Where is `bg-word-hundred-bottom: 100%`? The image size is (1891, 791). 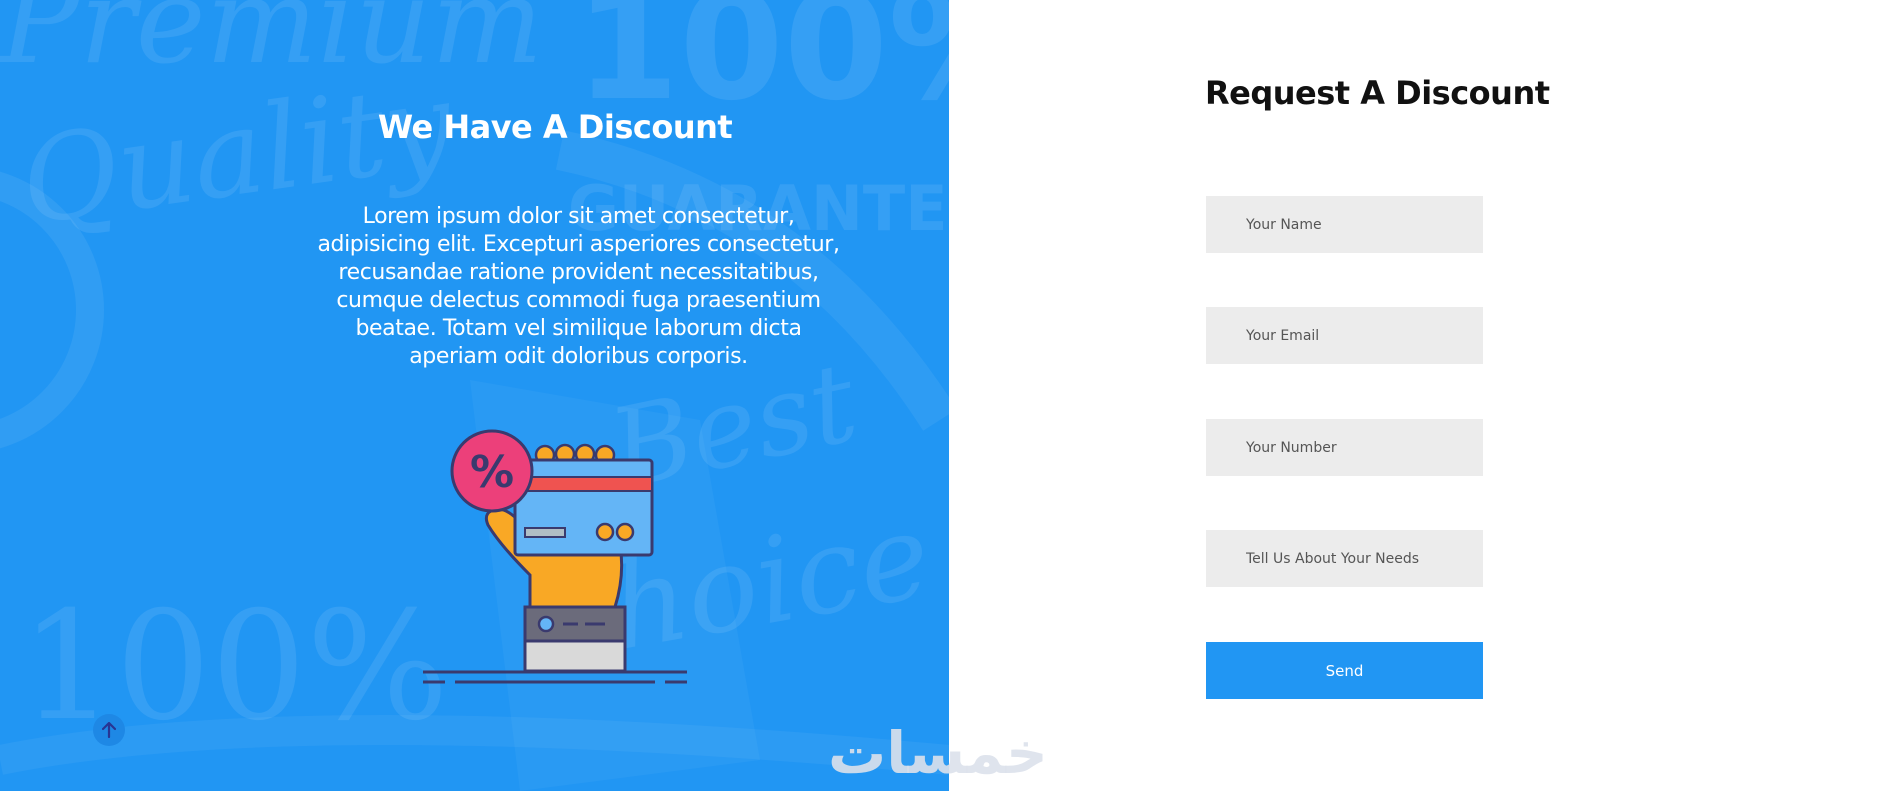
bg-word-hundred-bottom: 100% is located at coordinates (234, 667).